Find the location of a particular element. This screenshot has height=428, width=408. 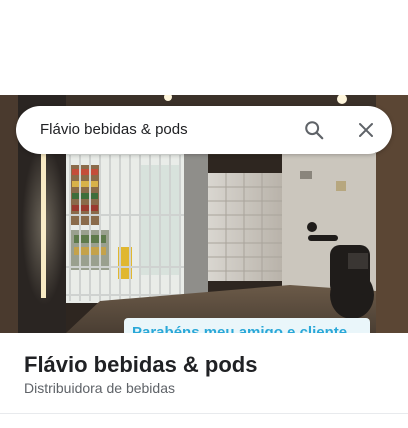

divider is located at coordinates (204, 413).